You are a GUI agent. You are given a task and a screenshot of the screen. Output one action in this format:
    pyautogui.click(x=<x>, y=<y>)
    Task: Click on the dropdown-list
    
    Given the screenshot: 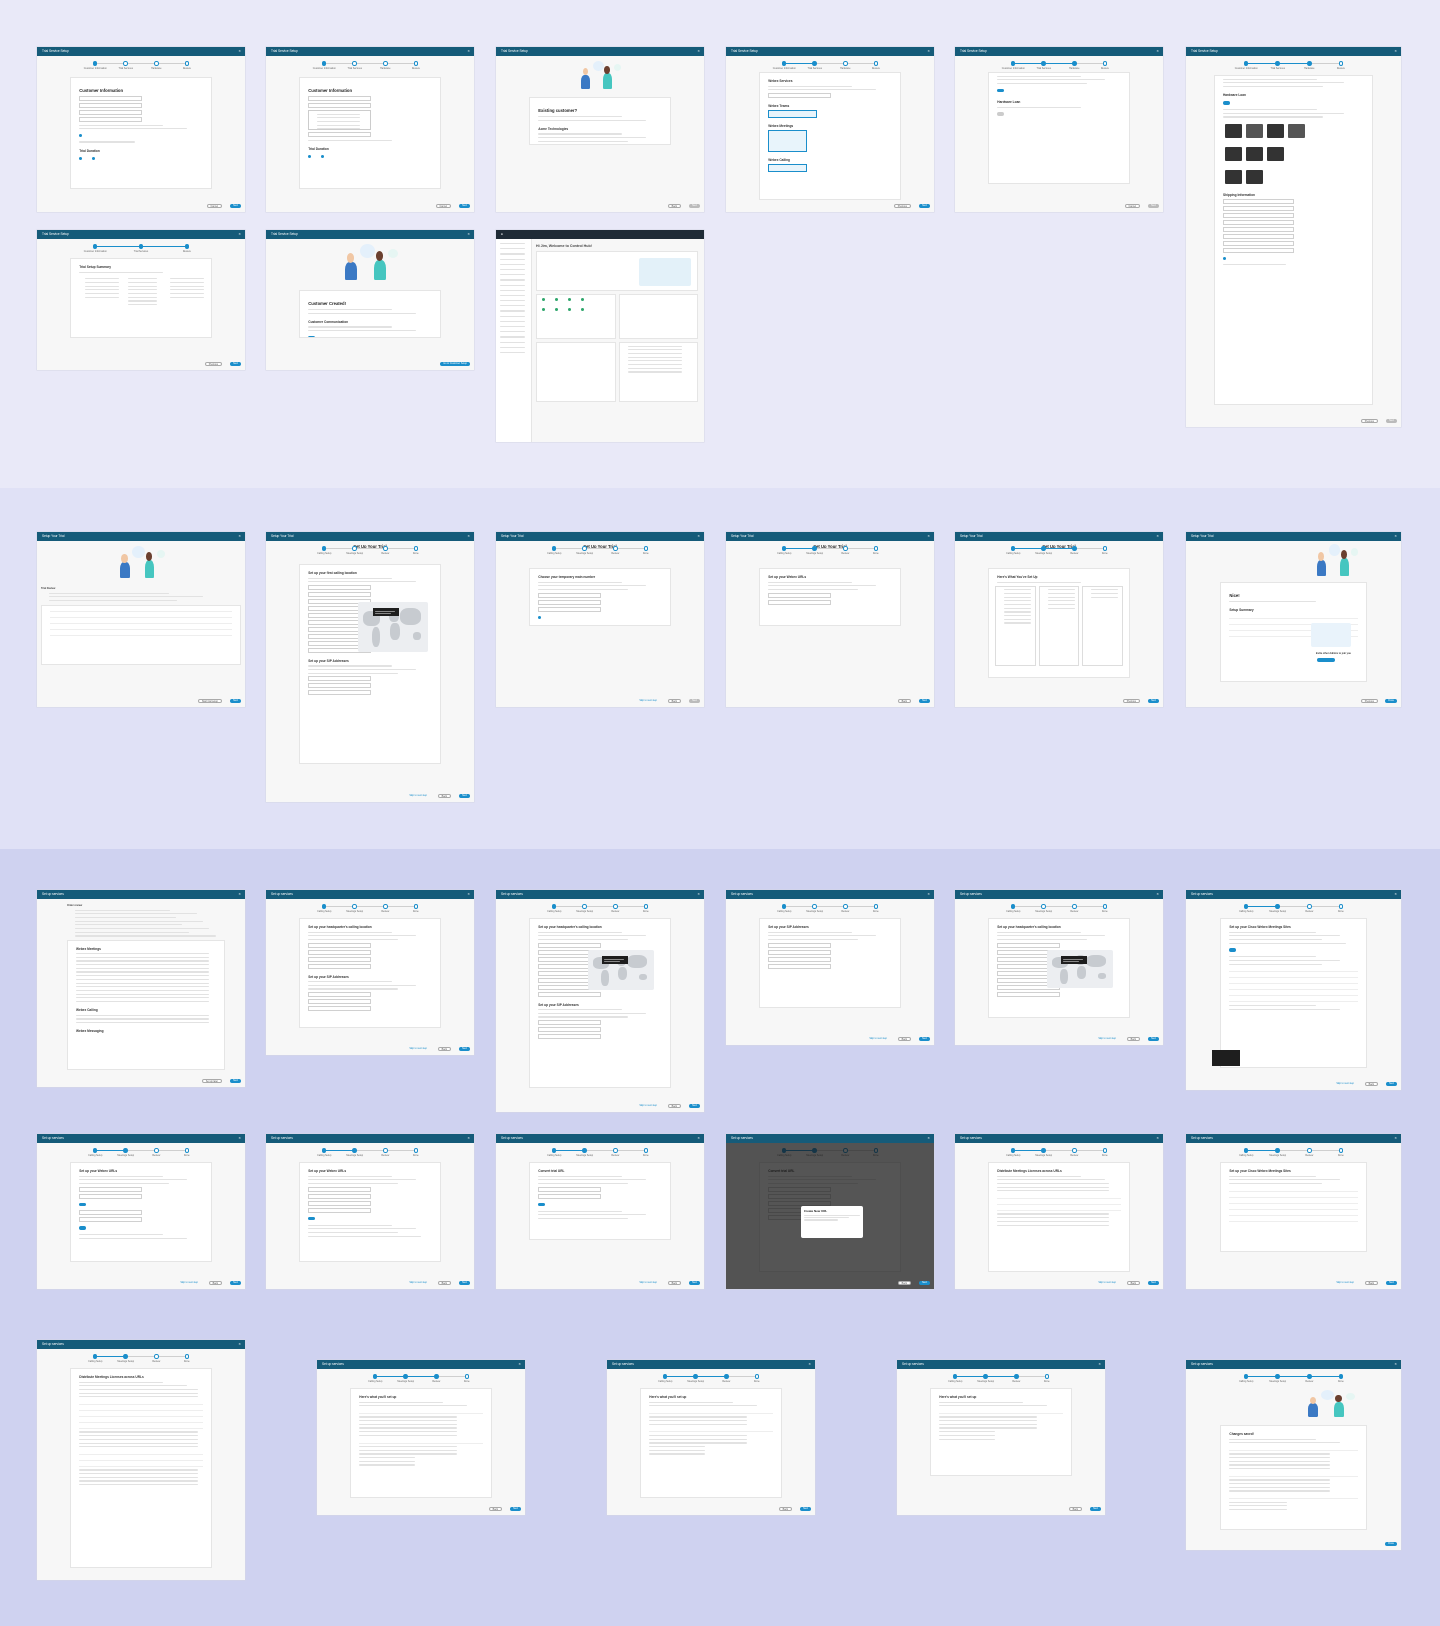 What is the action you would take?
    pyautogui.click(x=339, y=120)
    